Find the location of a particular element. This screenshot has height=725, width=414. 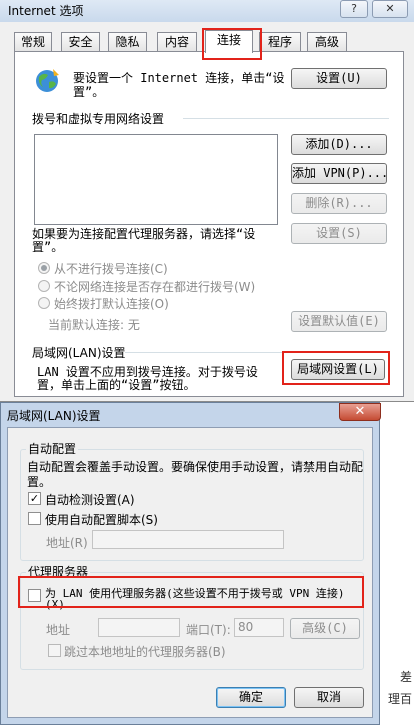

tab-advanced: 高级 is located at coordinates (327, 42).